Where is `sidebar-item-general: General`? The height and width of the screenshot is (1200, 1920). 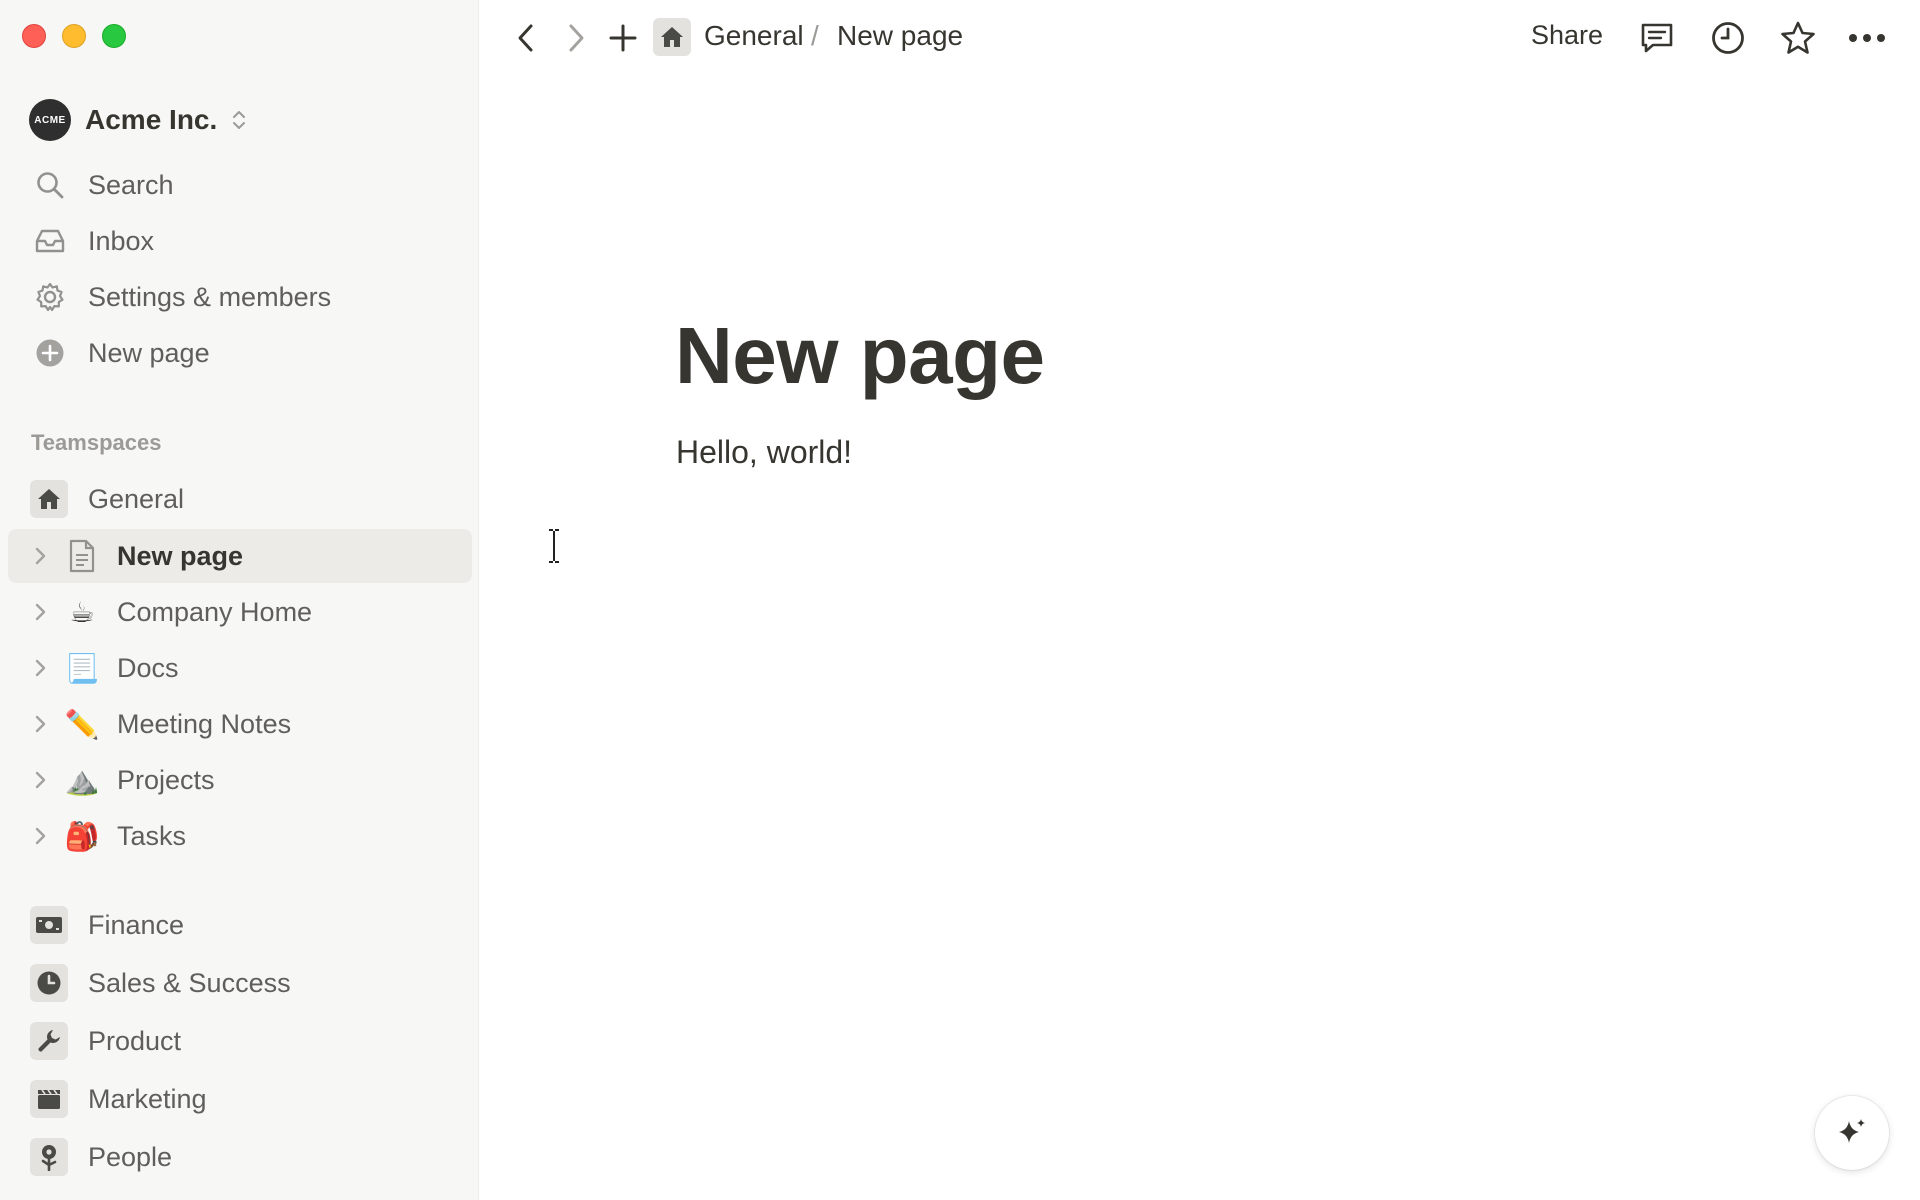 sidebar-item-general: General is located at coordinates (240, 499).